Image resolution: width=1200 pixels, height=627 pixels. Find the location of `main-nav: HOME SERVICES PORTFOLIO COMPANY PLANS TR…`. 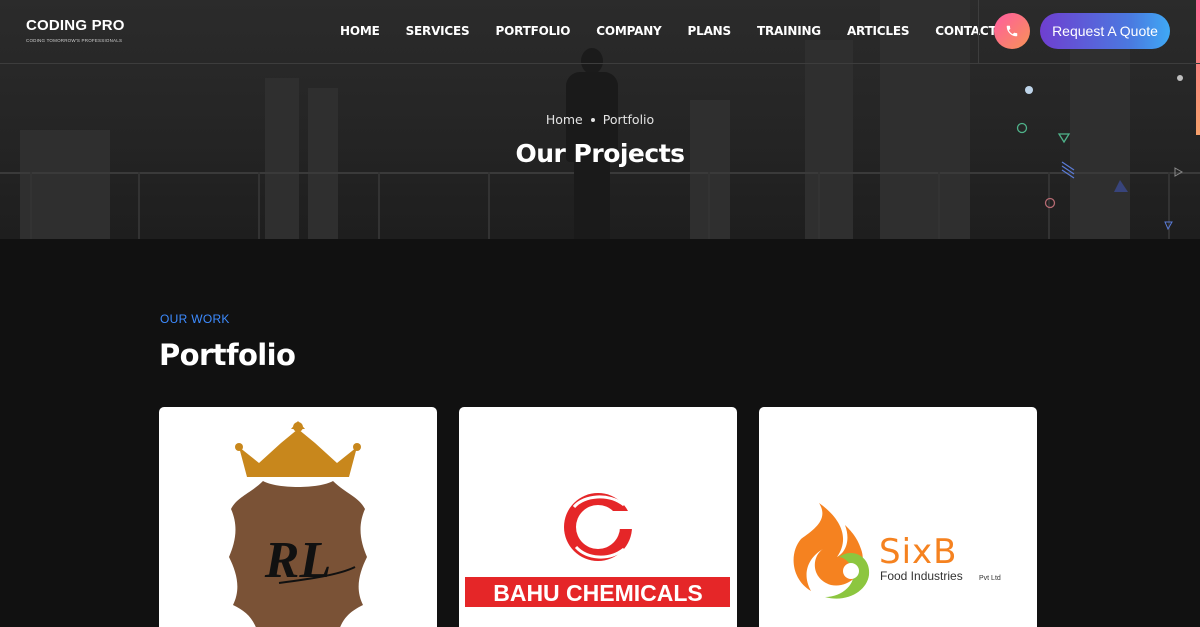

main-nav: HOME SERVICES PORTFOLIO COMPANY PLANS TR… is located at coordinates (681, 31).